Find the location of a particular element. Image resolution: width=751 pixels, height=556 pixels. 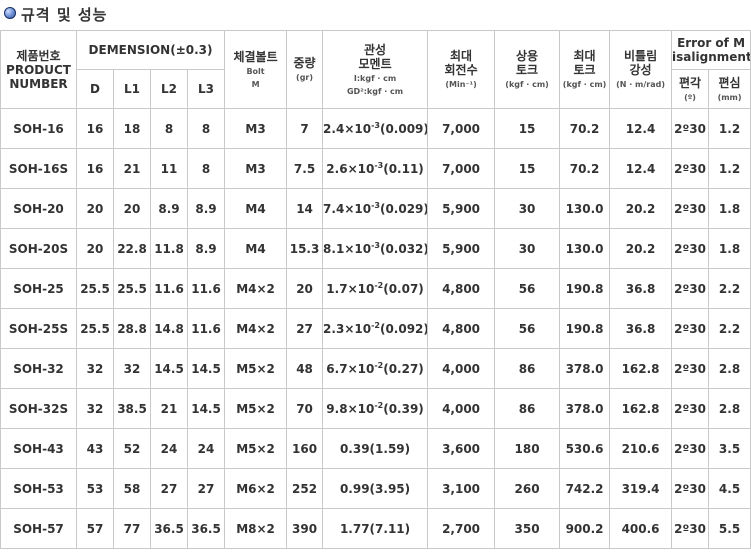

cell-d: 43 is located at coordinates (95, 448).